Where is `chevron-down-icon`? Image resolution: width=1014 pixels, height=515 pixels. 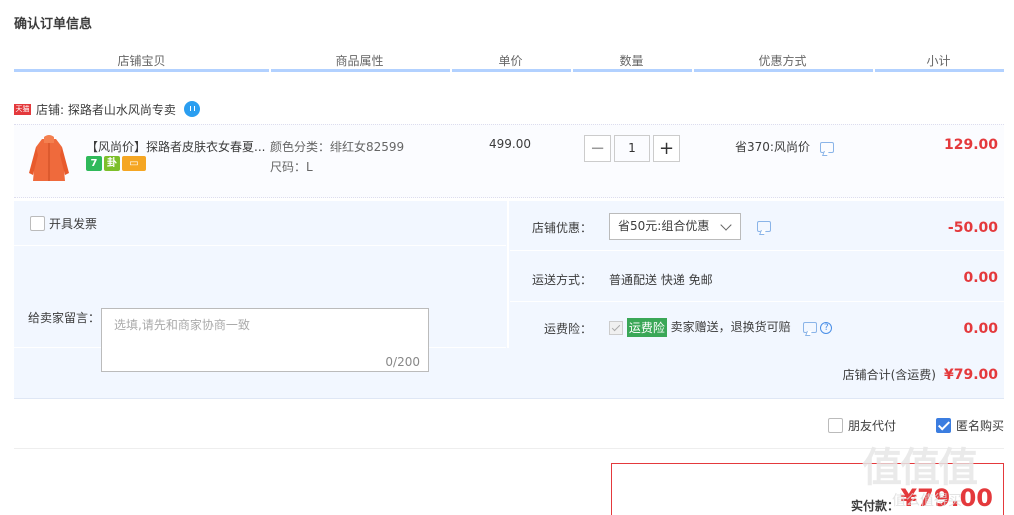
chevron-down-icon is located at coordinates (726, 225).